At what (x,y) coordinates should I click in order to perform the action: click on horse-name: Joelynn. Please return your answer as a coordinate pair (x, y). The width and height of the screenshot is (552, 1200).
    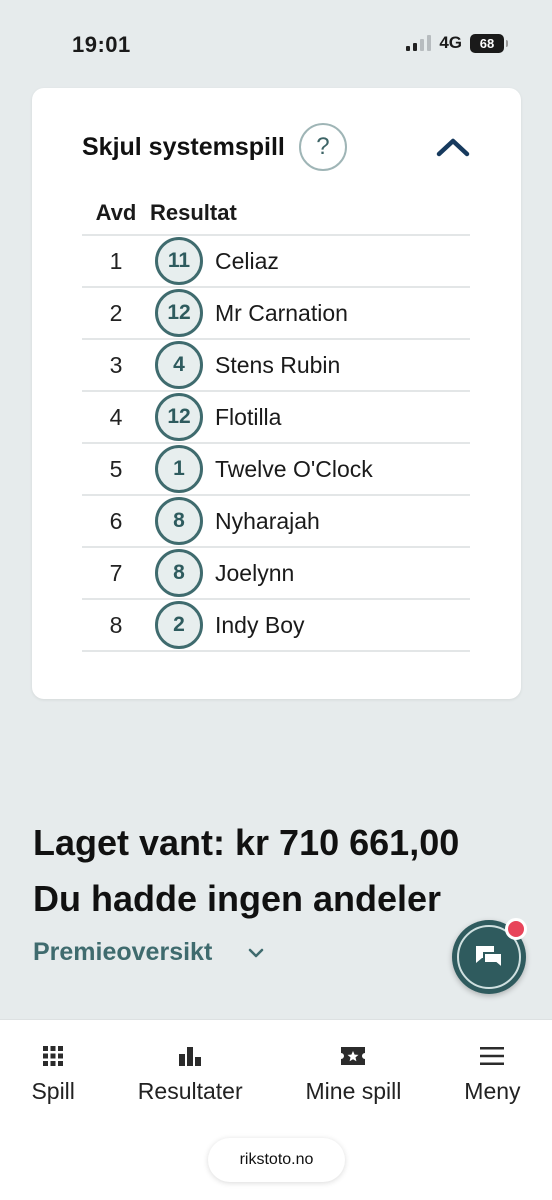
    Looking at the image, I should click on (255, 572).